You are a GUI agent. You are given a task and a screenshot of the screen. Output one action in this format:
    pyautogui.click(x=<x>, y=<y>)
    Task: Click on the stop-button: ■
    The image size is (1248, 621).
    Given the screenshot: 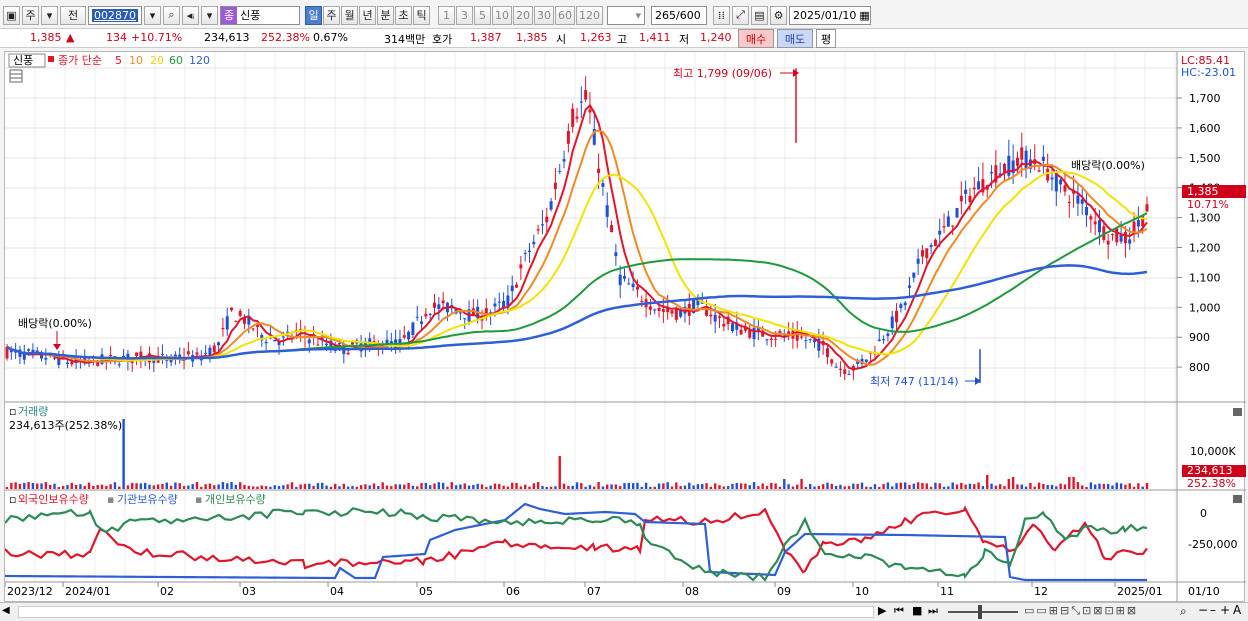 What is the action you would take?
    pyautogui.click(x=917, y=610)
    